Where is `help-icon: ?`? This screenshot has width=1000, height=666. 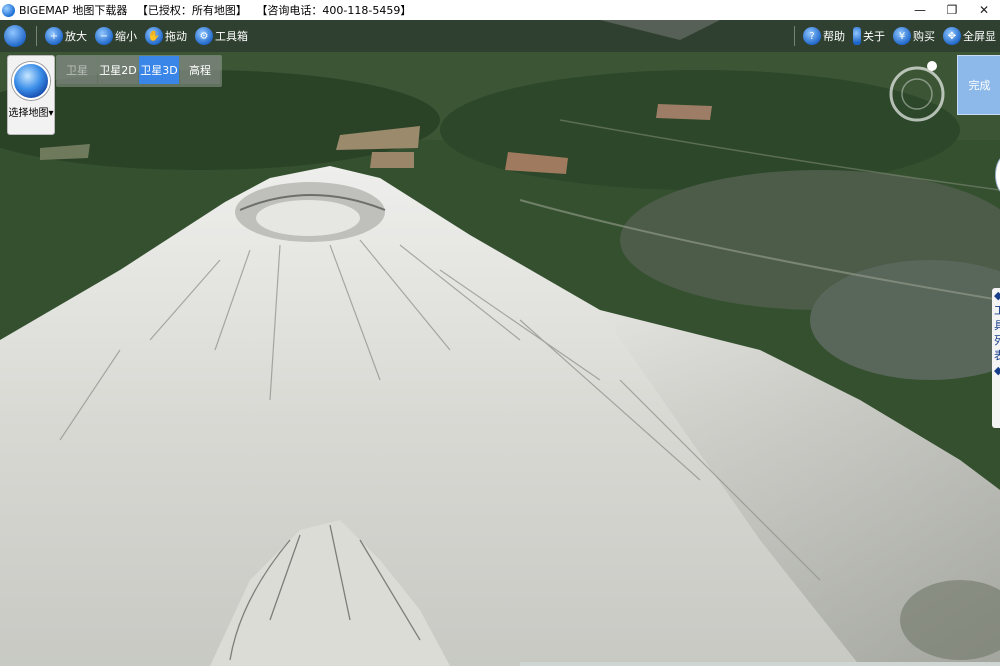 help-icon: ? is located at coordinates (812, 36).